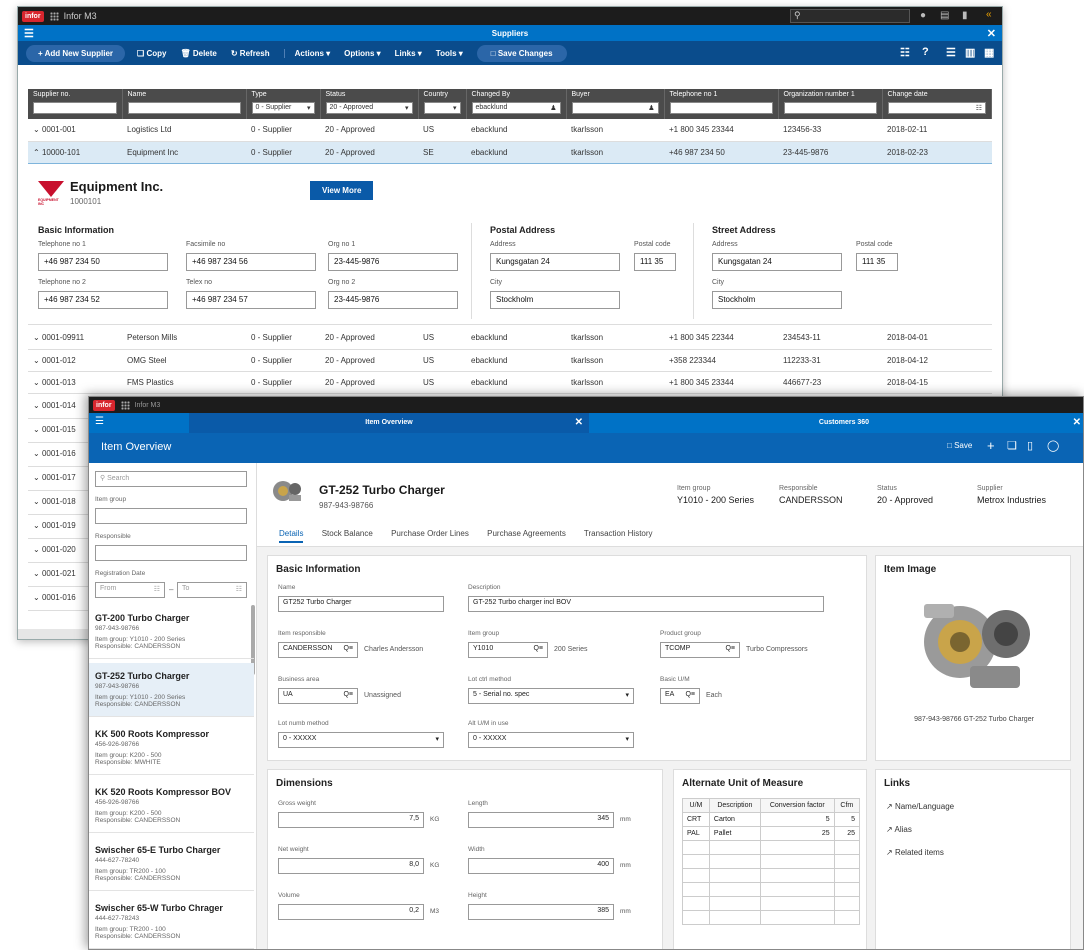 This screenshot has width=1084, height=950. I want to click on tab-stock-balance: Stock Balance, so click(347, 533).